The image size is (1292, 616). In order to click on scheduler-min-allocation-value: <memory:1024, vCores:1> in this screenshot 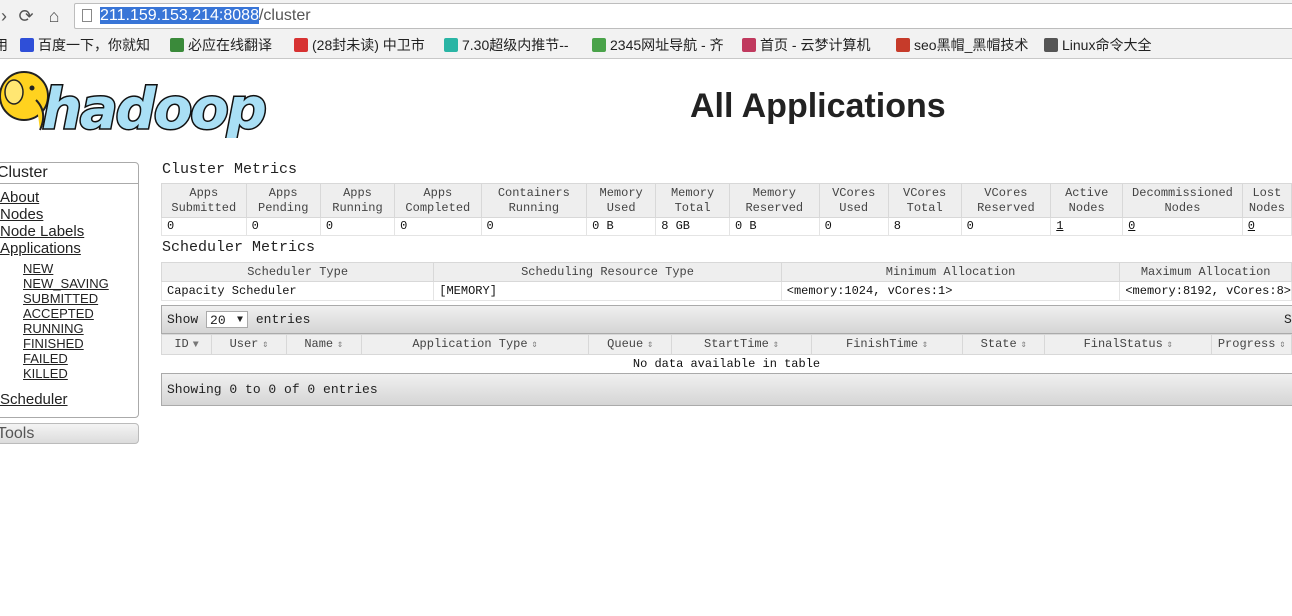, I will do `click(950, 291)`.